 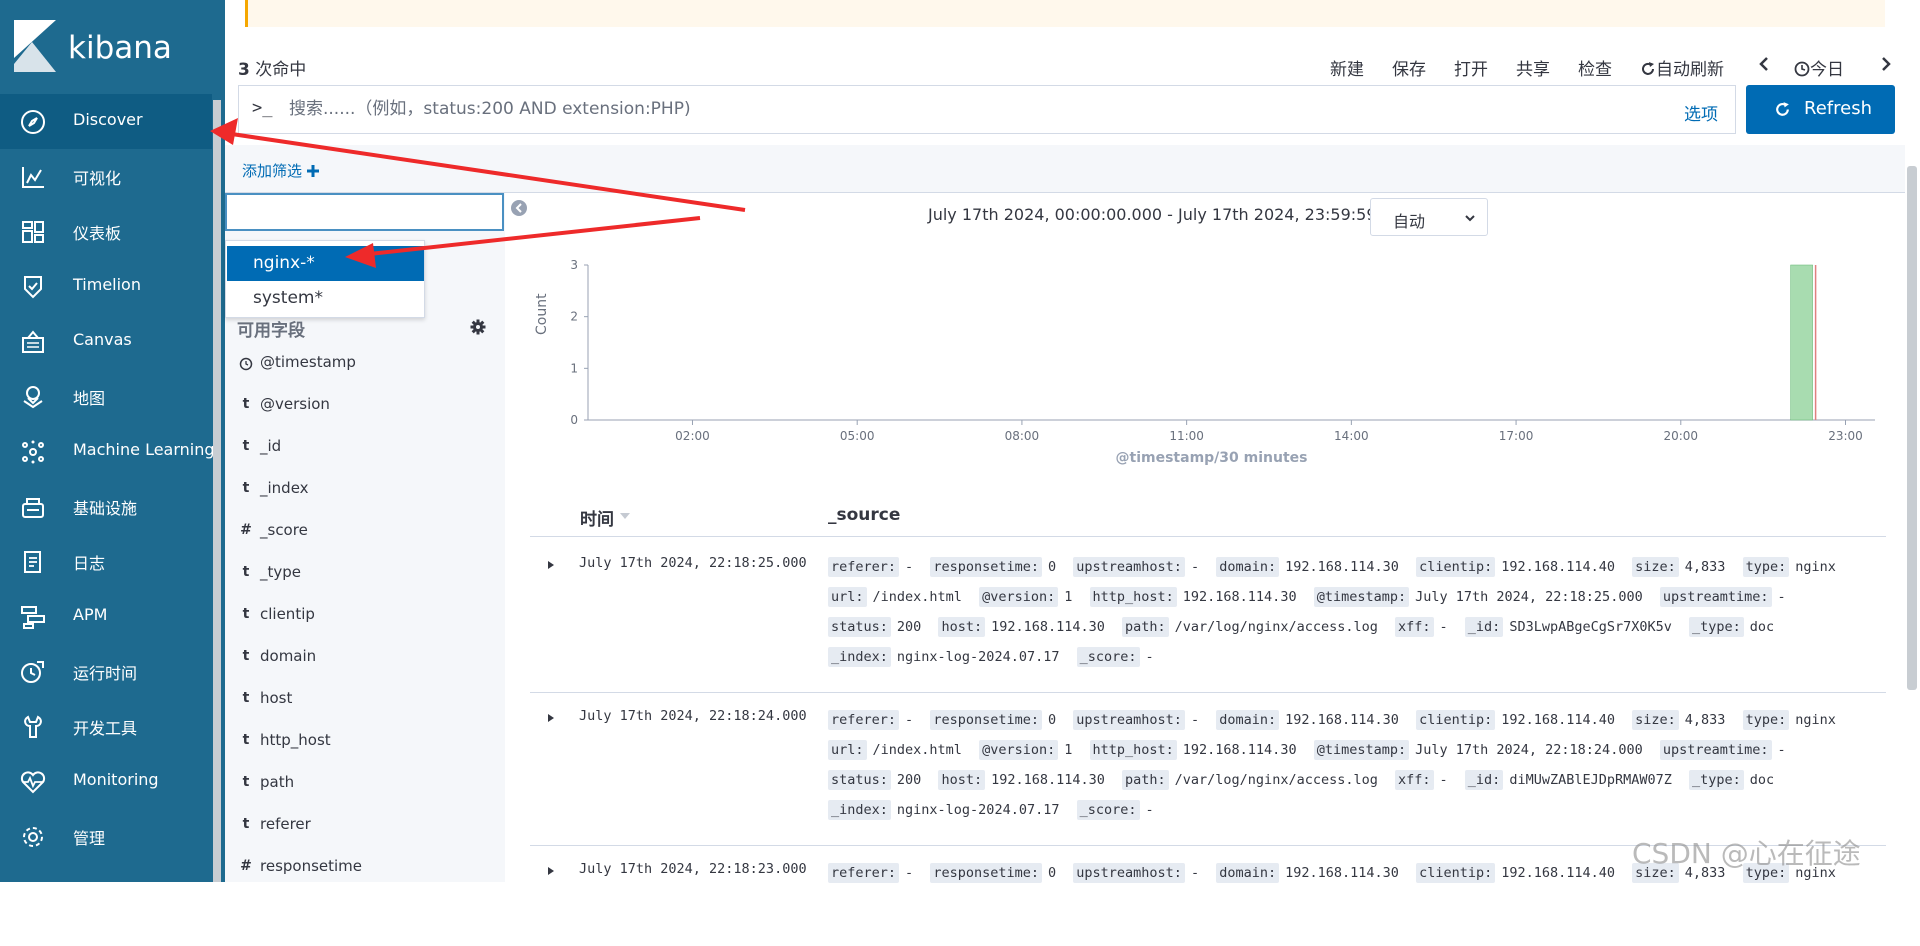 I want to click on time-back-button, so click(x=1764, y=65).